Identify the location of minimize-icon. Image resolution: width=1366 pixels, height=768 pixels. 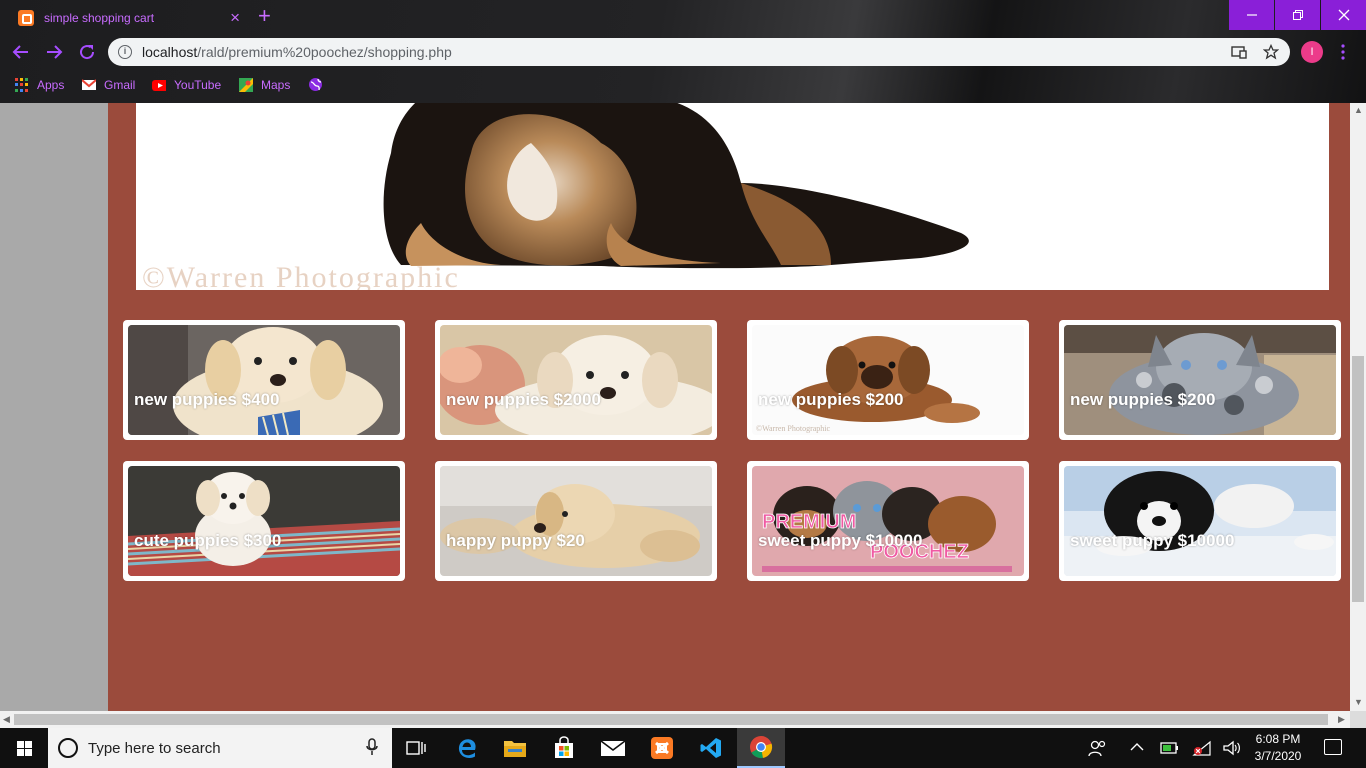
(1251, 15).